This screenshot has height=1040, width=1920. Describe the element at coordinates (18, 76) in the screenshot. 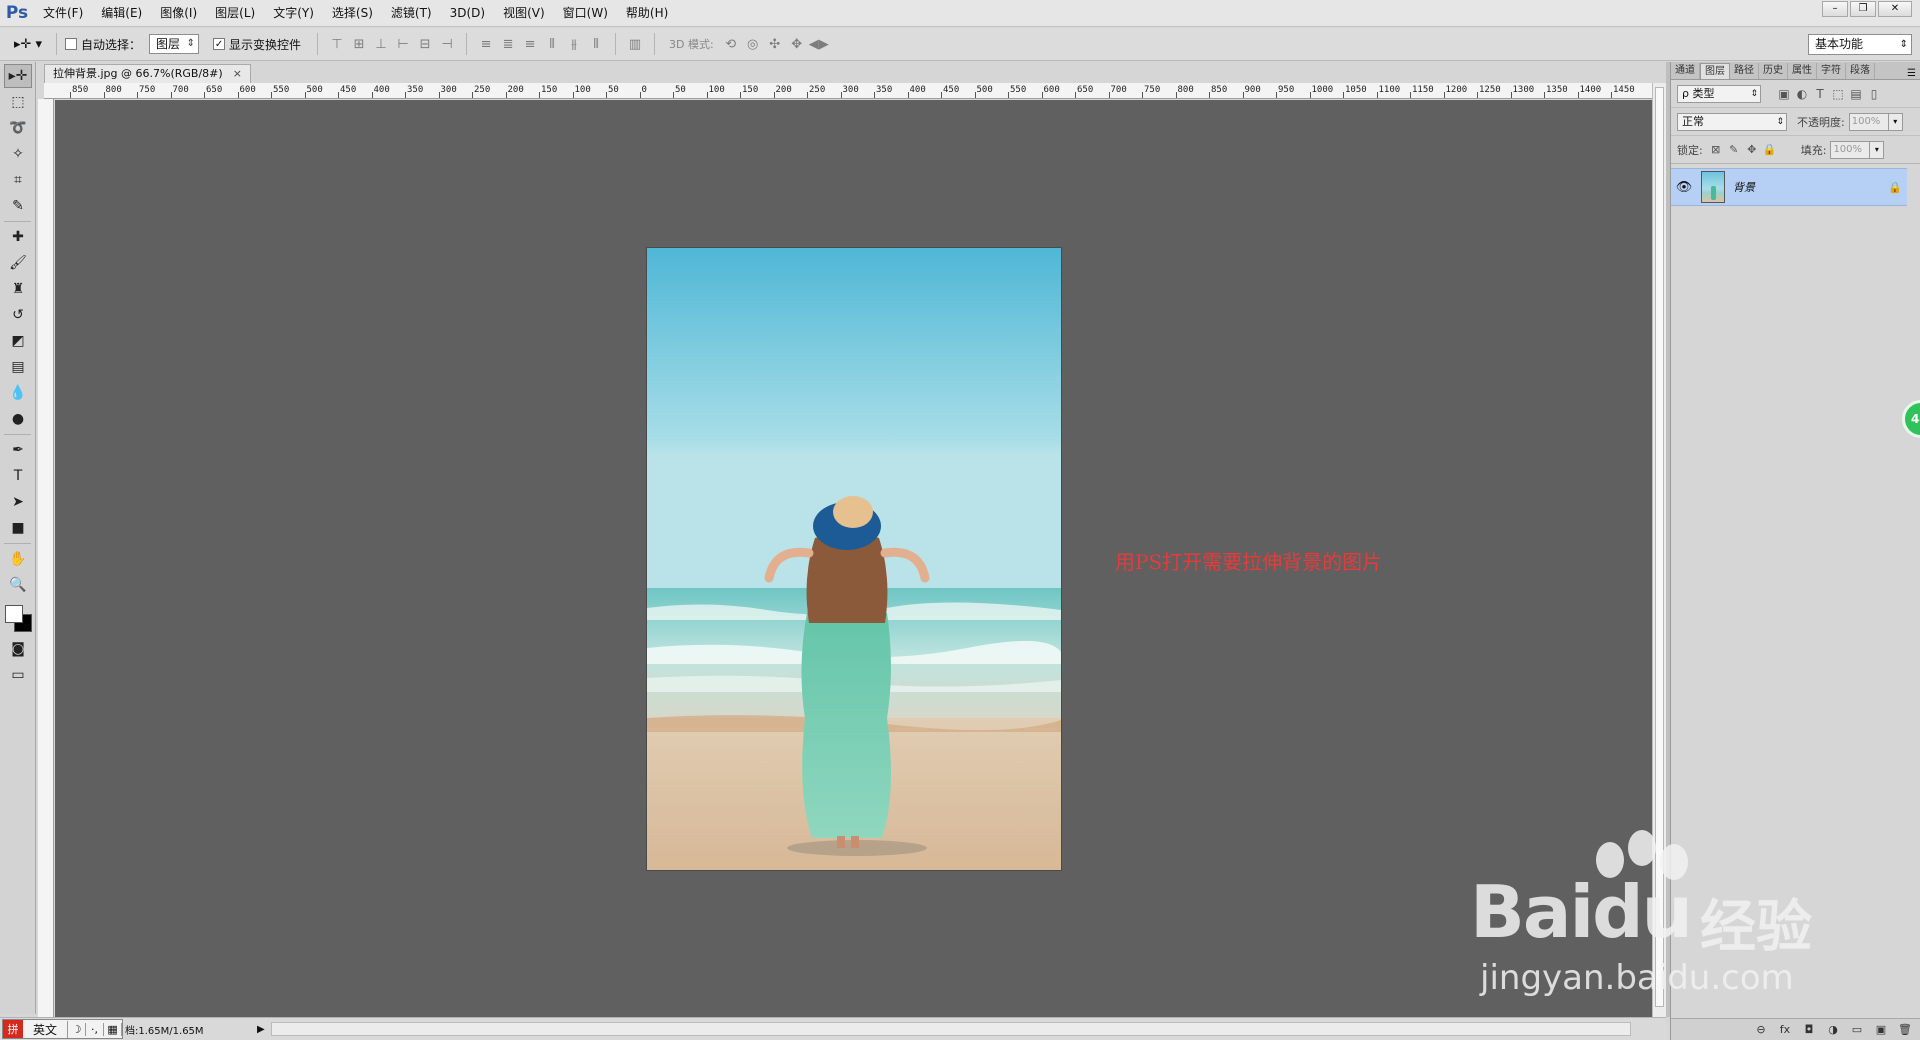

I see `move-tool-icon: ▸✛` at that location.